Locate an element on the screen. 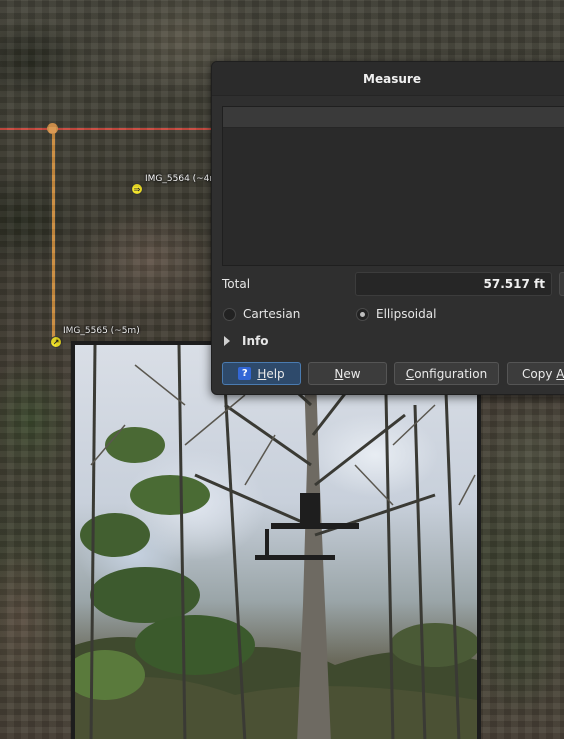 Image resolution: width=564 pixels, height=739 pixels. configuration-button: Configuration is located at coordinates (446, 373).